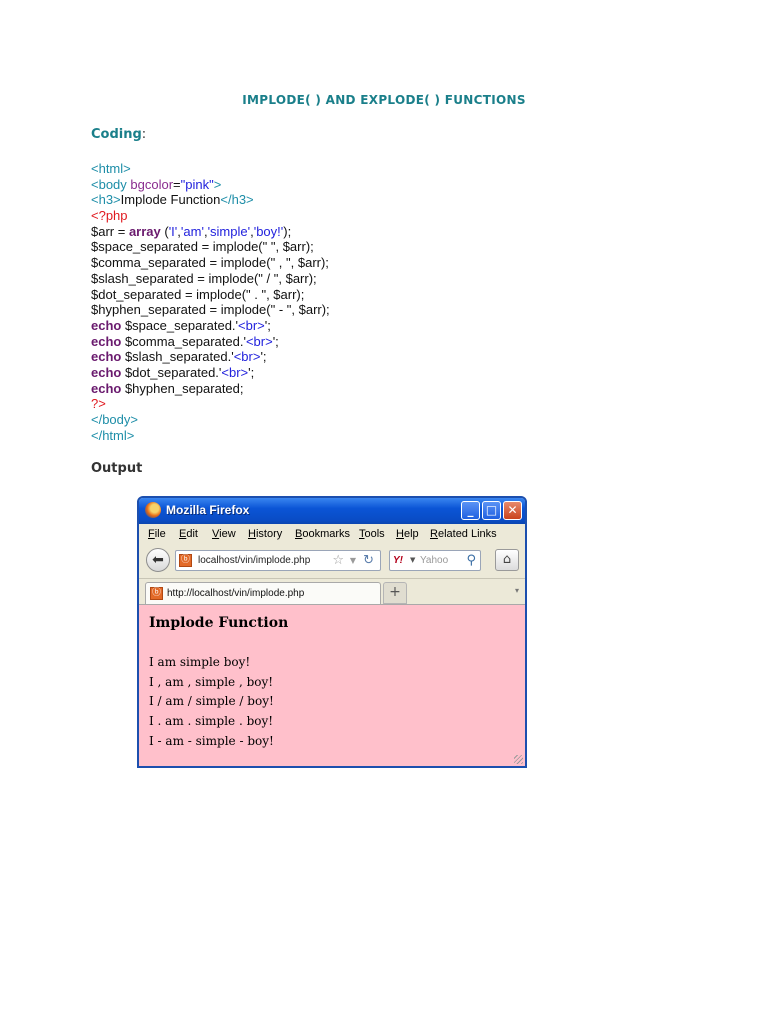  Describe the element at coordinates (157, 534) in the screenshot. I see `menu-file: File` at that location.